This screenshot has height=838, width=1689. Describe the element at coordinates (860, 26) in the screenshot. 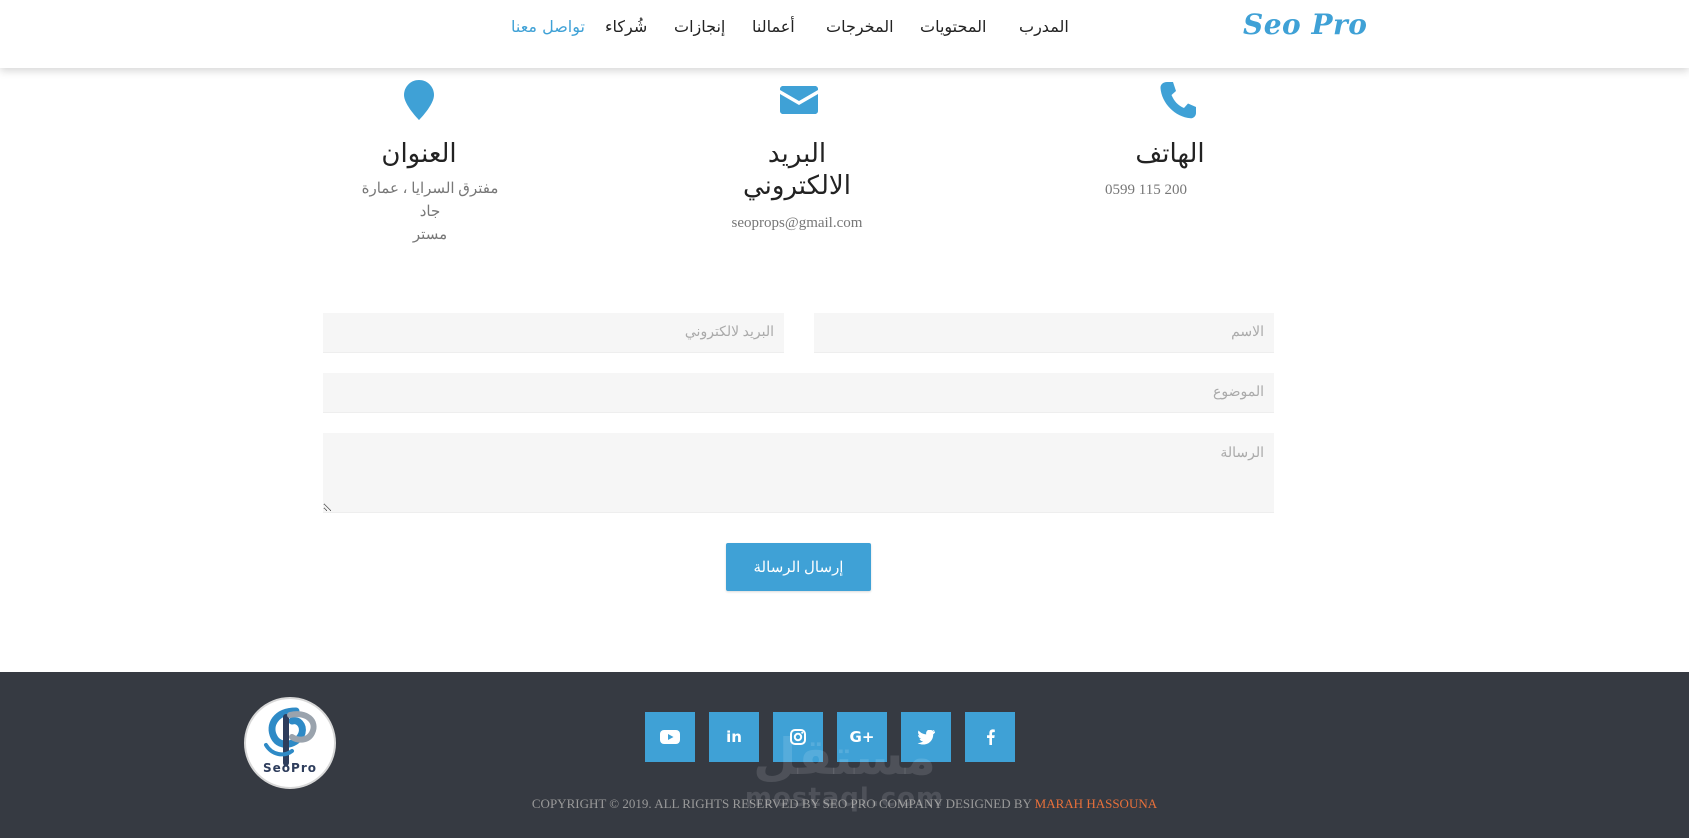

I see `nav-item-outputs: المخرجات` at that location.